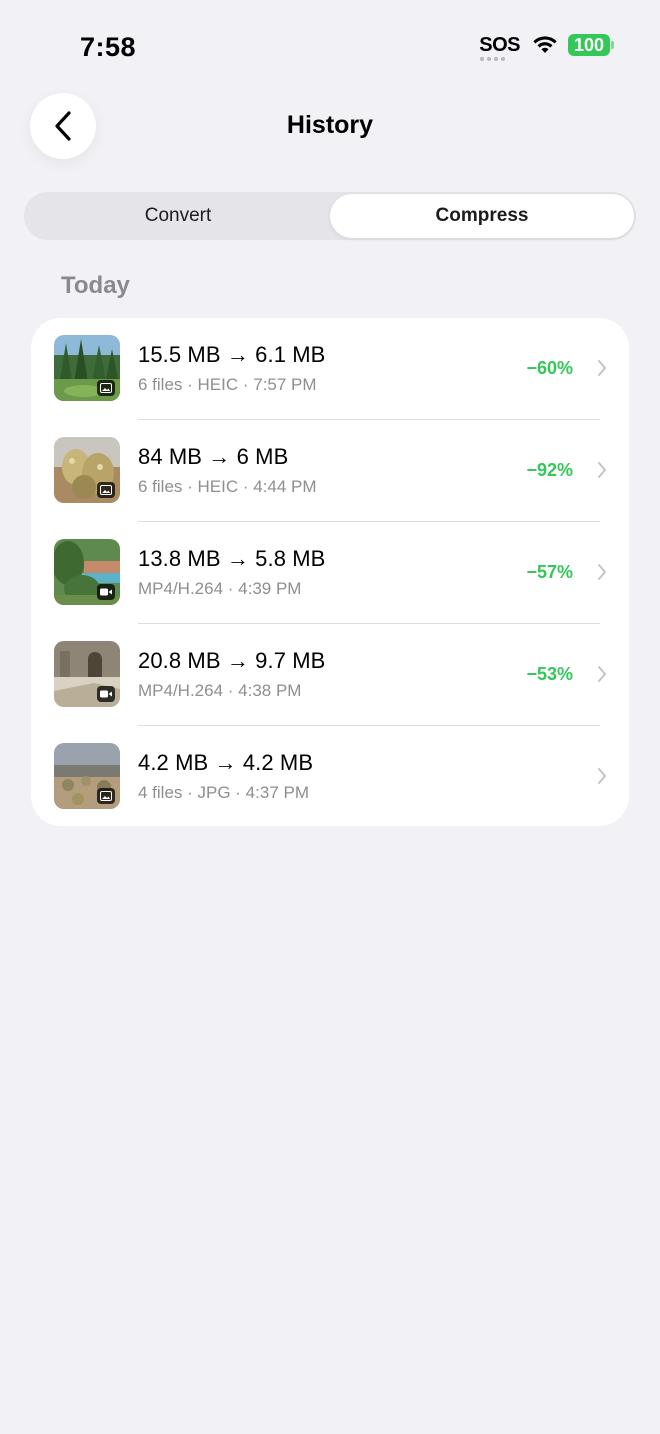 Image resolution: width=660 pixels, height=1434 pixels. What do you see at coordinates (227, 384) in the screenshot?
I see `row-details: 6 files · HEIC · 7:57 PM` at bounding box center [227, 384].